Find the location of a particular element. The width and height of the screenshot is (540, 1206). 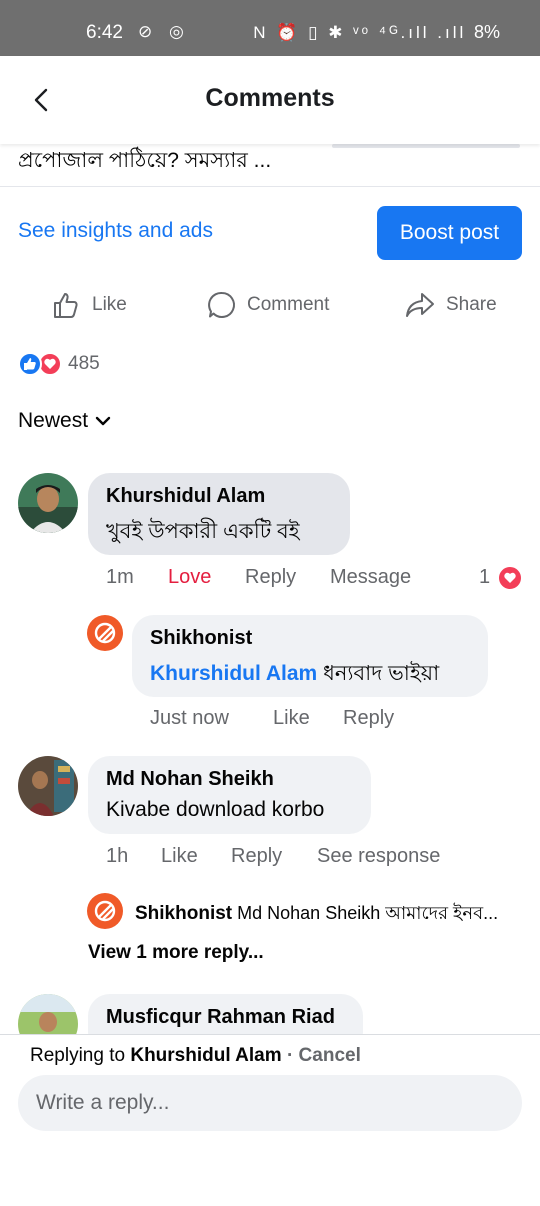

reply-text: Khurshidul Alam ধন্যবাদ ভাইয়া is located at coordinates (294, 674).